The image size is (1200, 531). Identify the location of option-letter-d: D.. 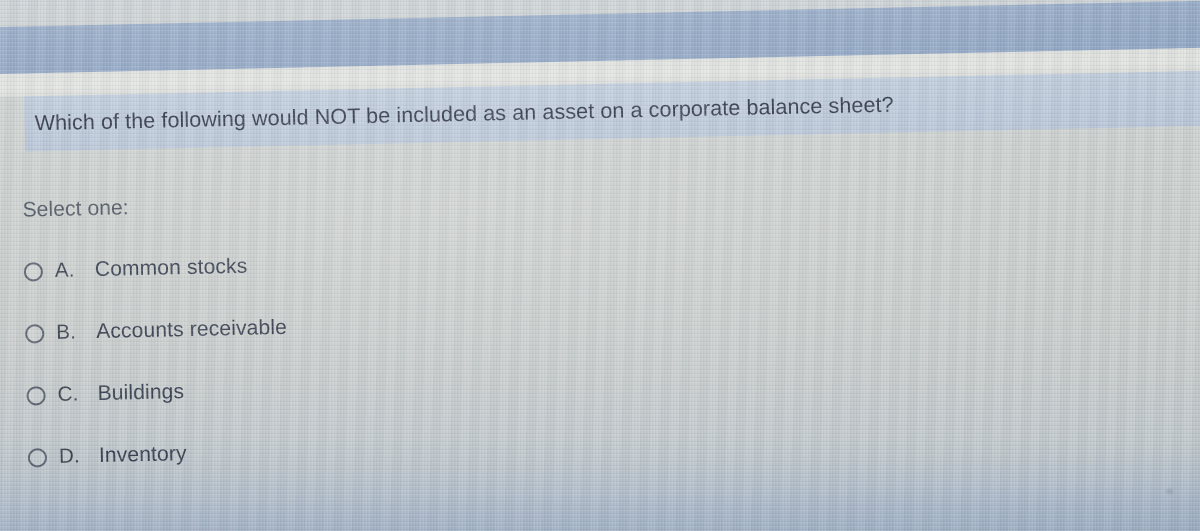
(69, 456).